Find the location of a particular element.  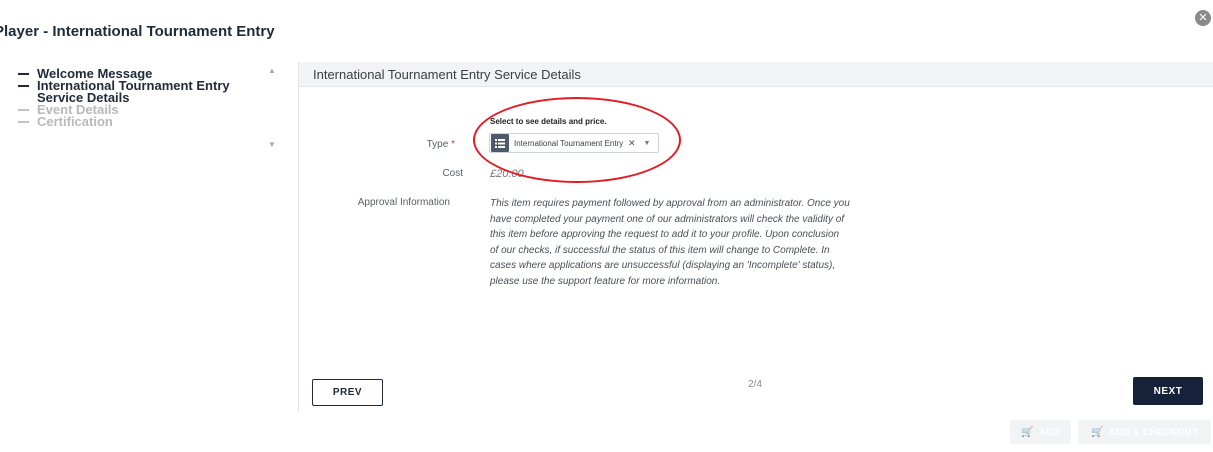

page-indicator: 2/4 is located at coordinates (755, 384).